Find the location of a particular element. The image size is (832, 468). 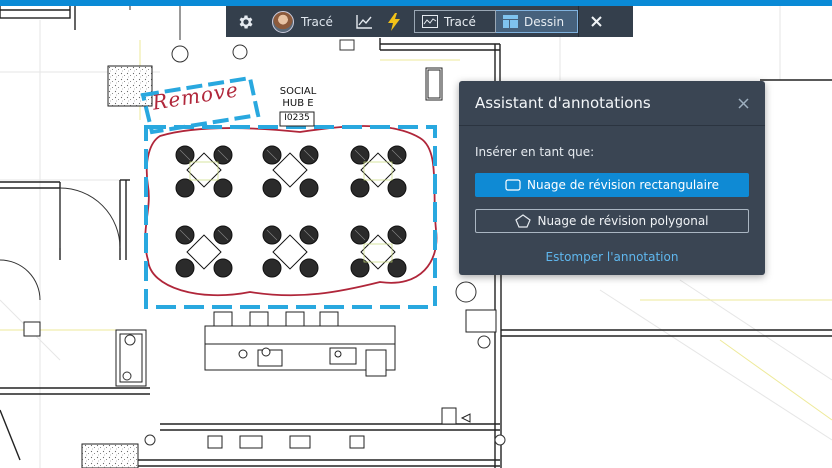

tab-trace: Tracé is located at coordinates (455, 21).